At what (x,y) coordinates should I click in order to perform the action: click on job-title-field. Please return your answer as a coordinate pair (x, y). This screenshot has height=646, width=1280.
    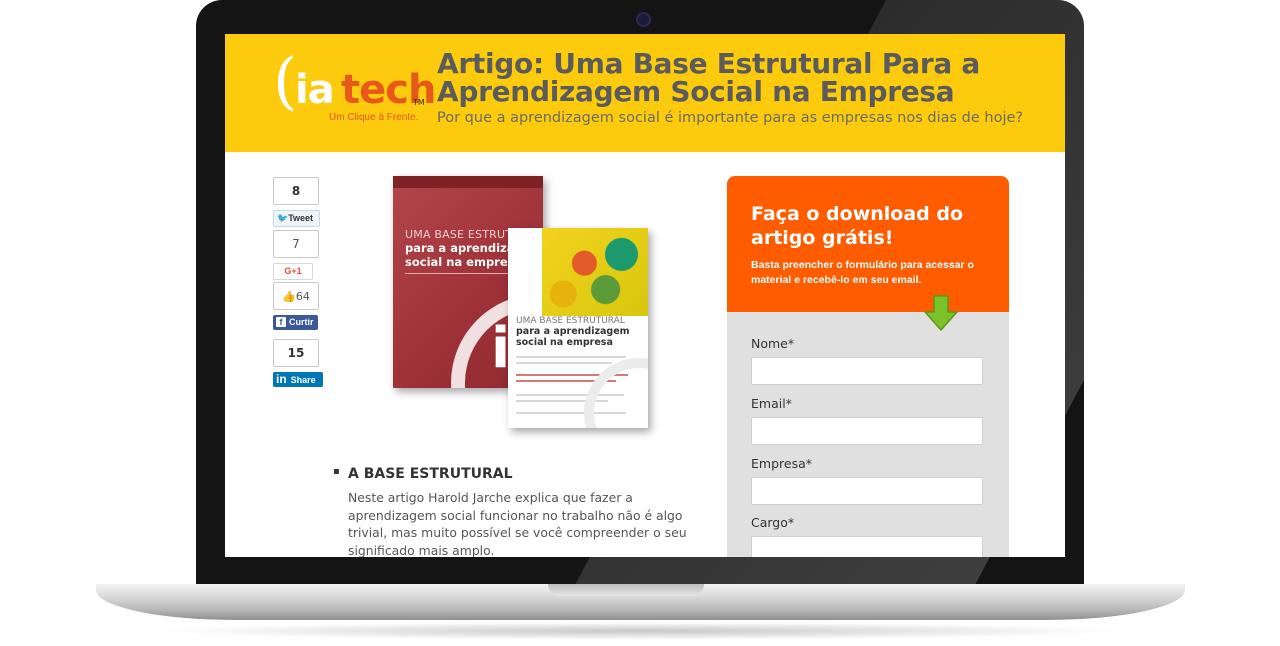
    Looking at the image, I should click on (867, 546).